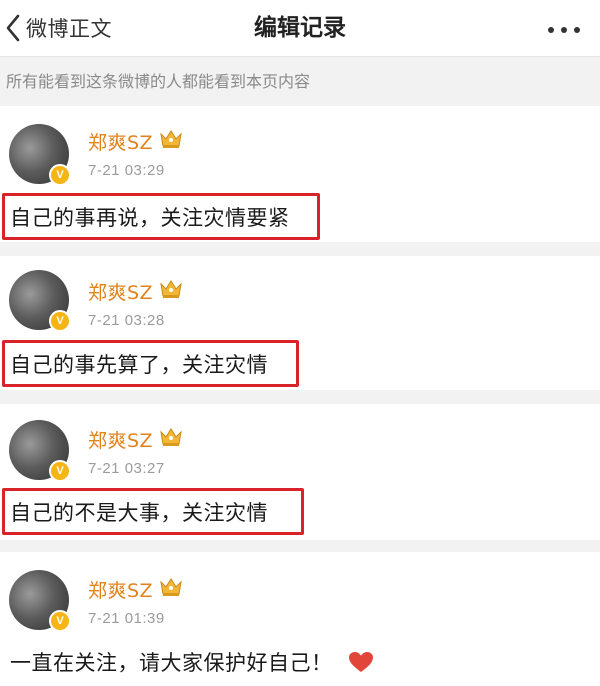  Describe the element at coordinates (139, 513) in the screenshot. I see `post-content: 自己的不是大事，关注灾情` at that location.